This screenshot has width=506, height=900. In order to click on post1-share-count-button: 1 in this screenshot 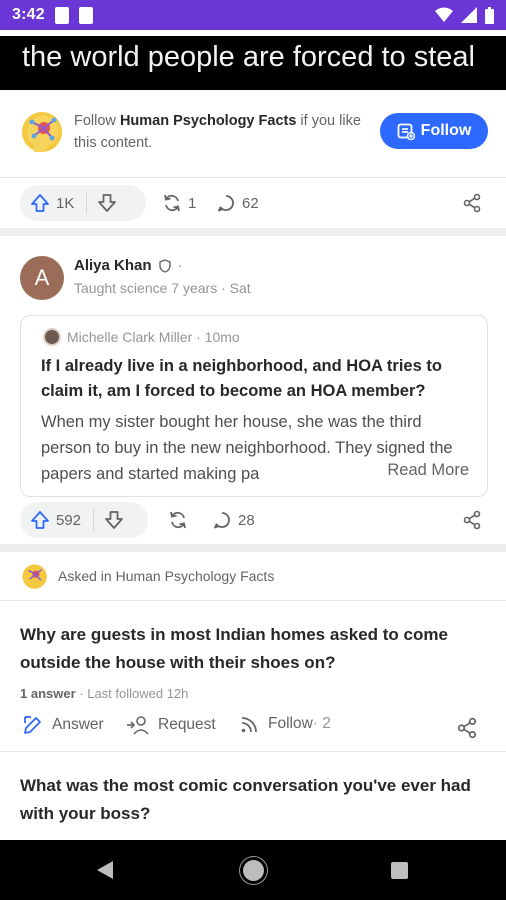, I will do `click(179, 203)`.